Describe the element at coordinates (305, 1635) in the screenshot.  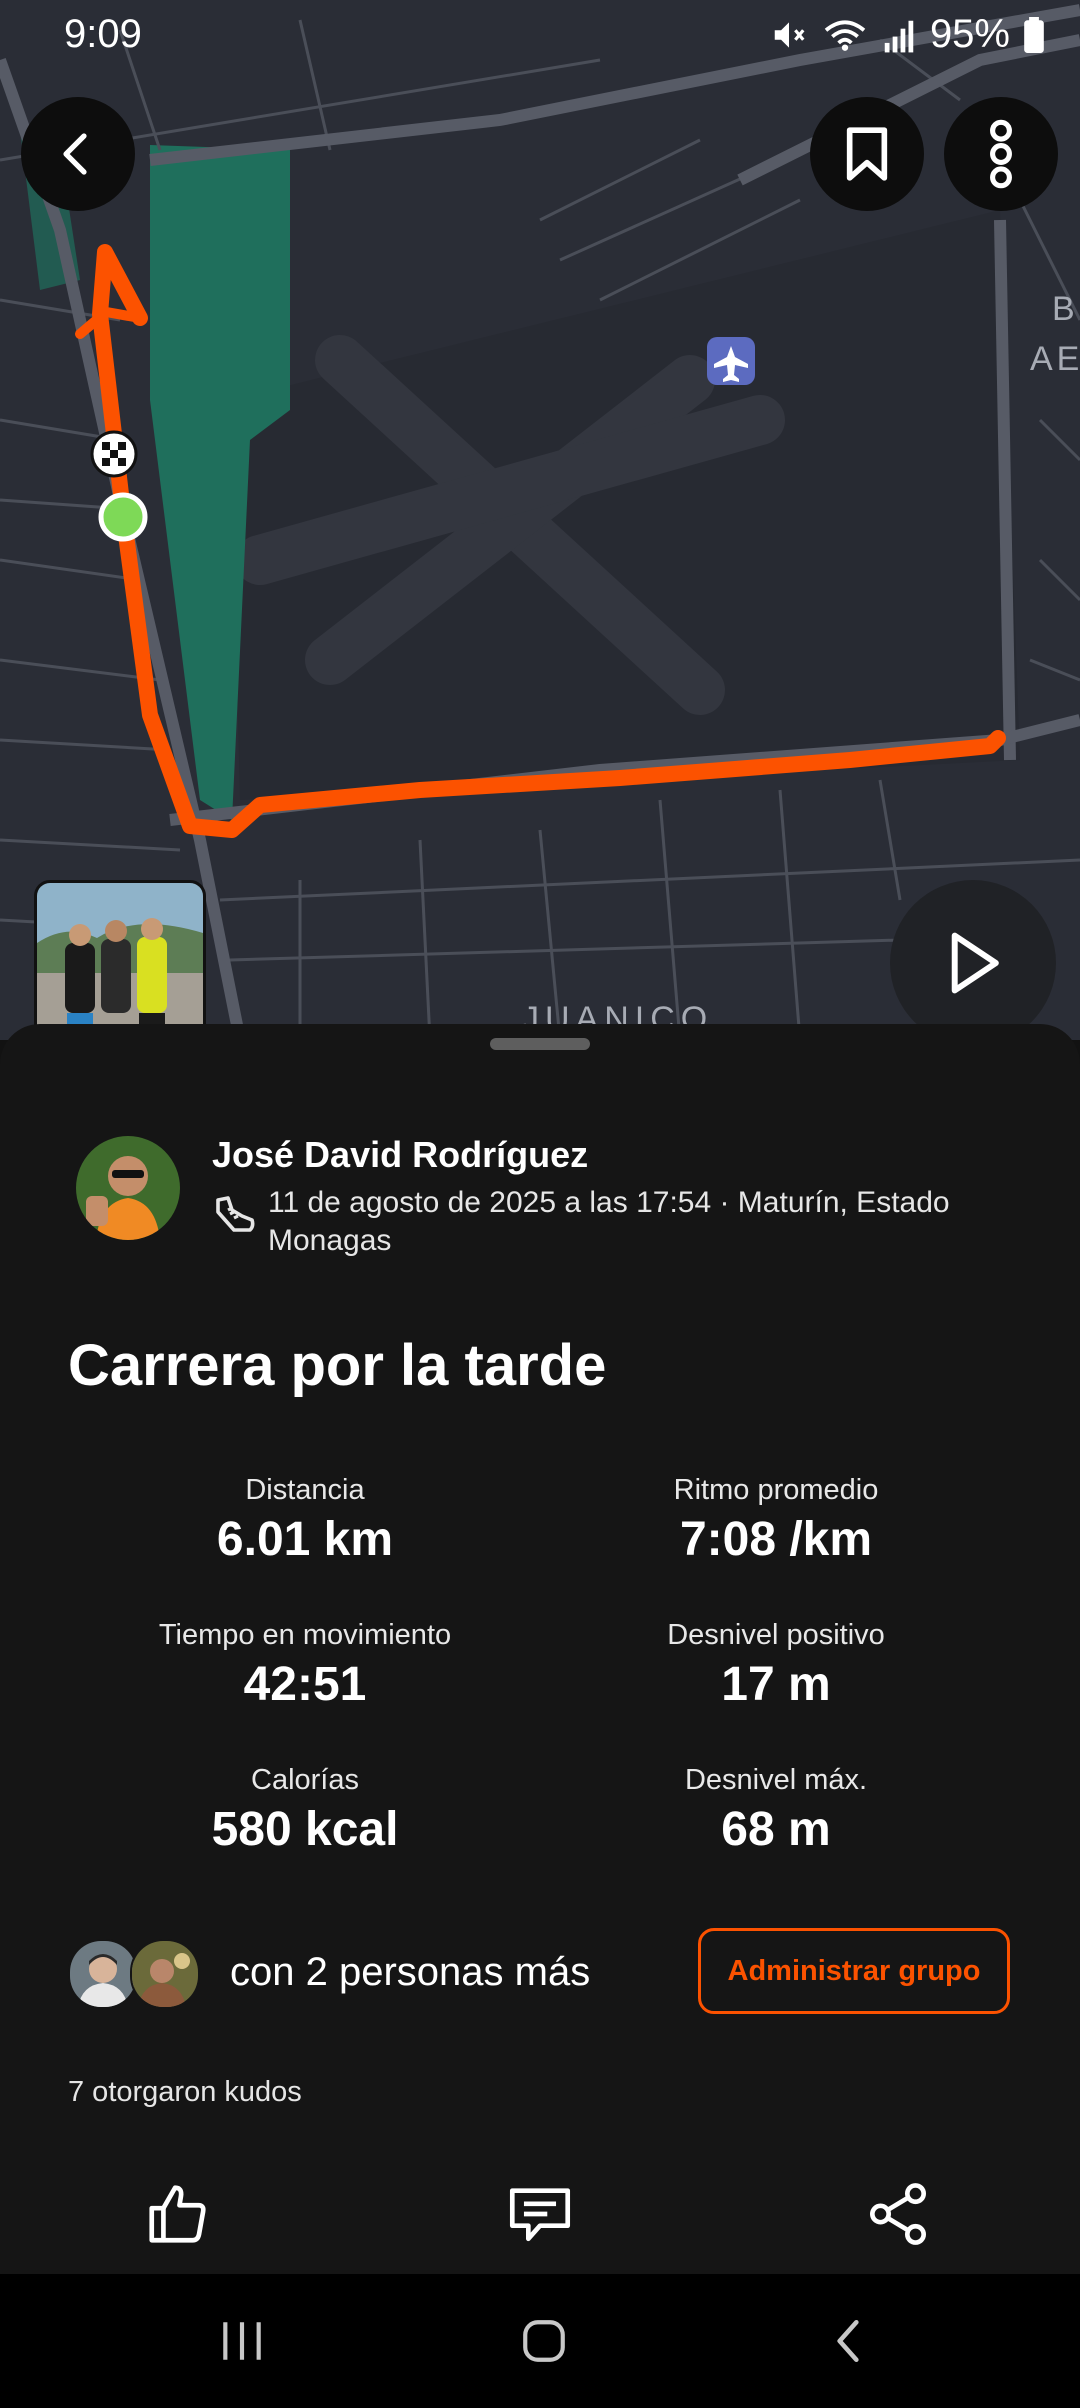
I see `stat-label: Tiempo en movimiento` at that location.